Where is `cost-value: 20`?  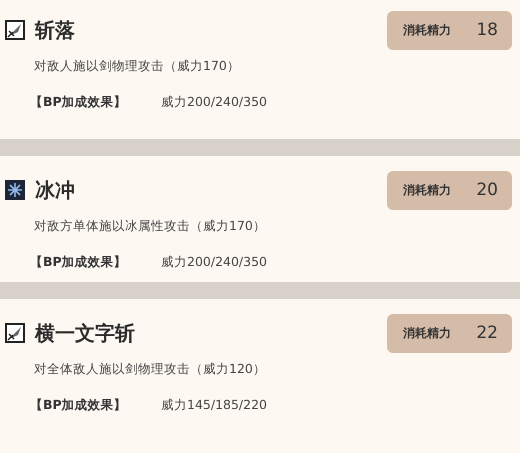 cost-value: 20 is located at coordinates (487, 190).